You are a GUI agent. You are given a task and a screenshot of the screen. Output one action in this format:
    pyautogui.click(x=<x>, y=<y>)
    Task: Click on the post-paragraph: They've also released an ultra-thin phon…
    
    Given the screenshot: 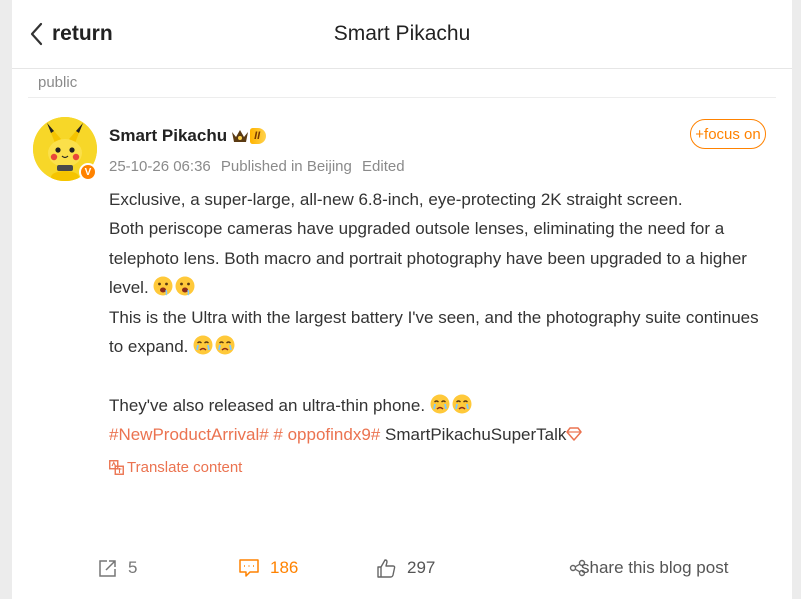 What is the action you would take?
    pyautogui.click(x=443, y=405)
    